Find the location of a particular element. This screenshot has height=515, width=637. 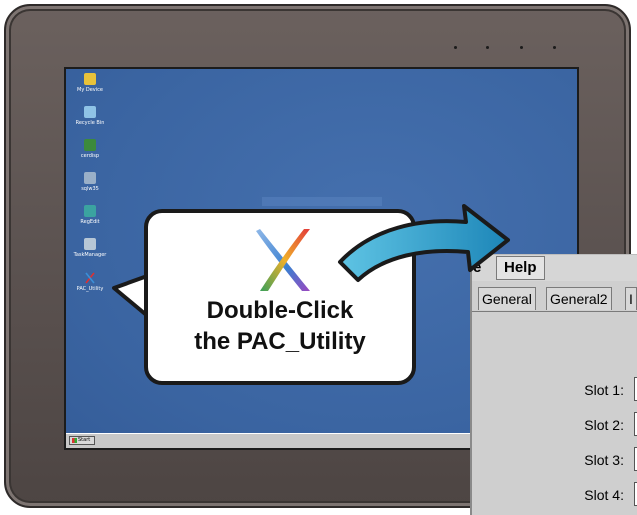

regedit-icon is located at coordinates (90, 211).